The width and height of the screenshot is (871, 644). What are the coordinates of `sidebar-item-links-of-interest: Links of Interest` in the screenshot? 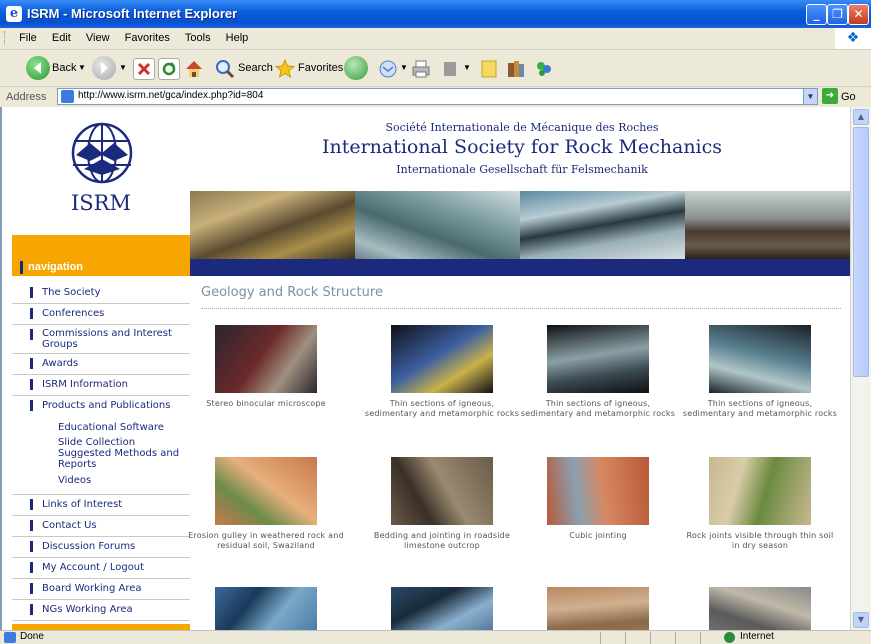 It's located at (101, 505).